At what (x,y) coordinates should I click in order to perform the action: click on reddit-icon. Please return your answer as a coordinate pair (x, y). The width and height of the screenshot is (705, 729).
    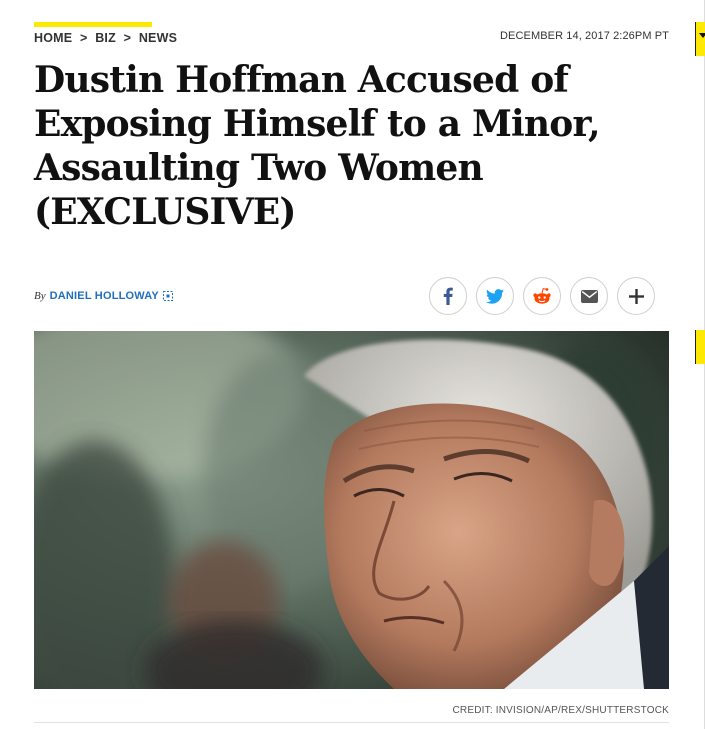
    Looking at the image, I should click on (542, 296).